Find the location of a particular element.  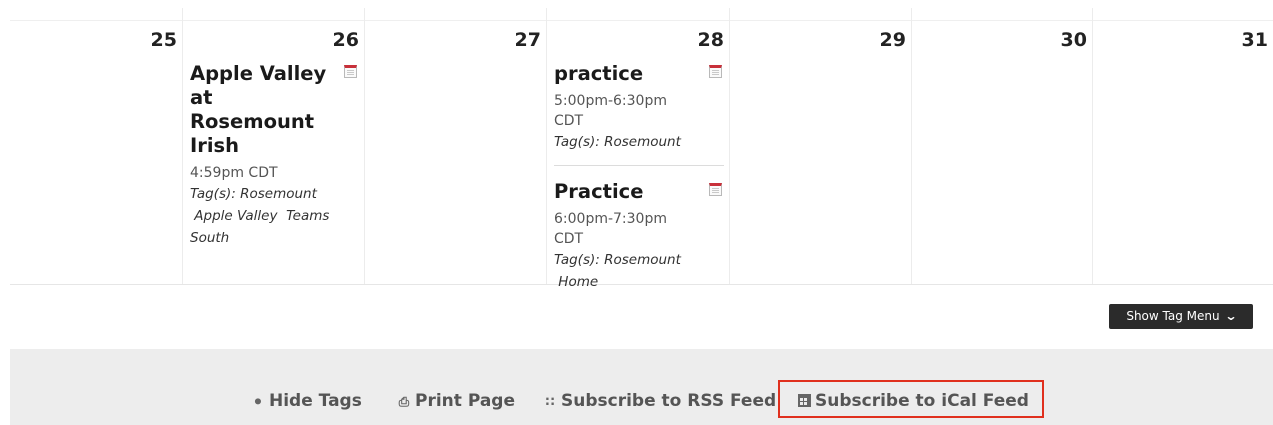

ical-feed-label: Subscribe to iCal Feed is located at coordinates (922, 401).